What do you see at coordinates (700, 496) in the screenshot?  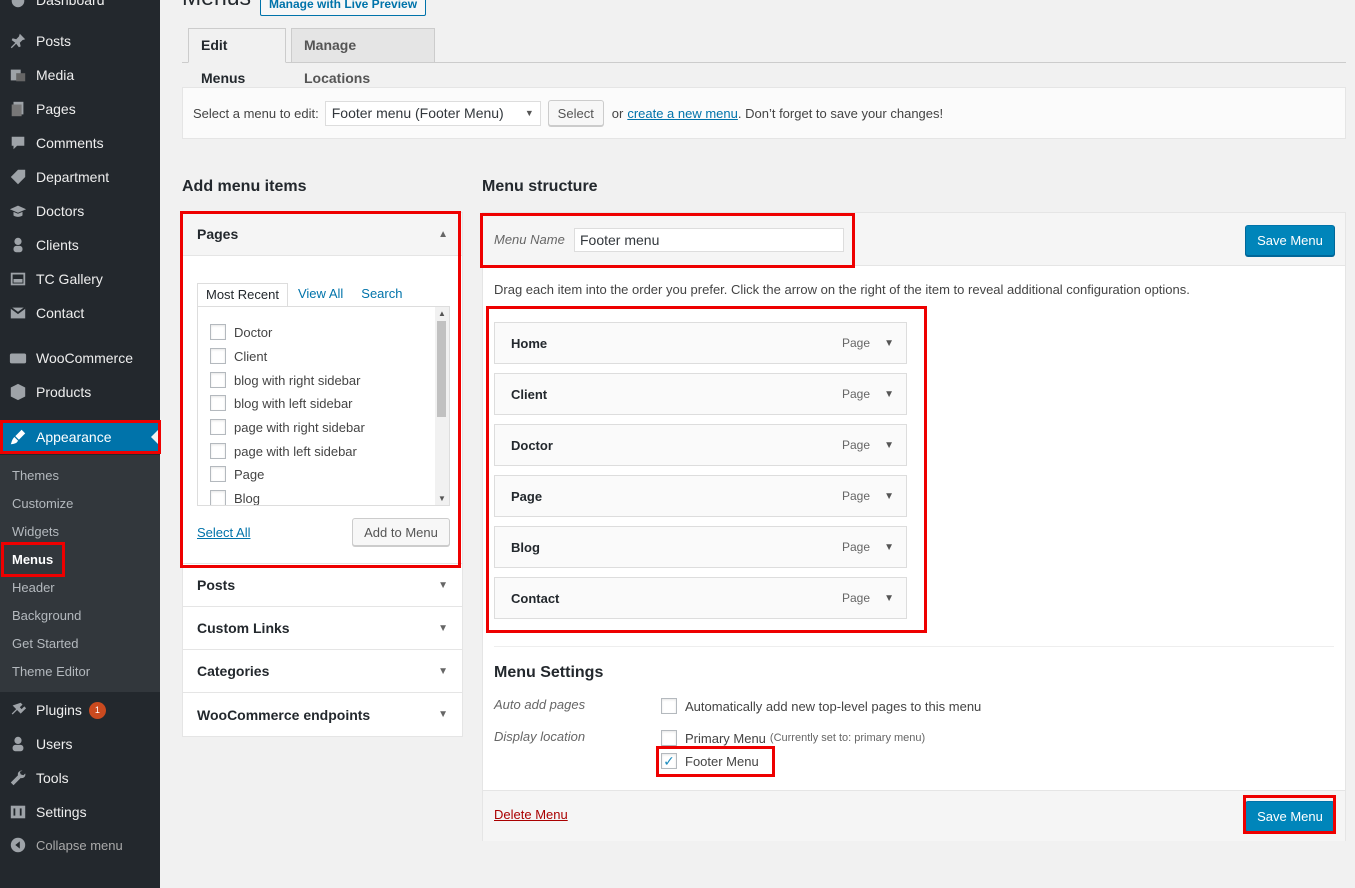 I see `menu-item-page: Page Page ▼` at bounding box center [700, 496].